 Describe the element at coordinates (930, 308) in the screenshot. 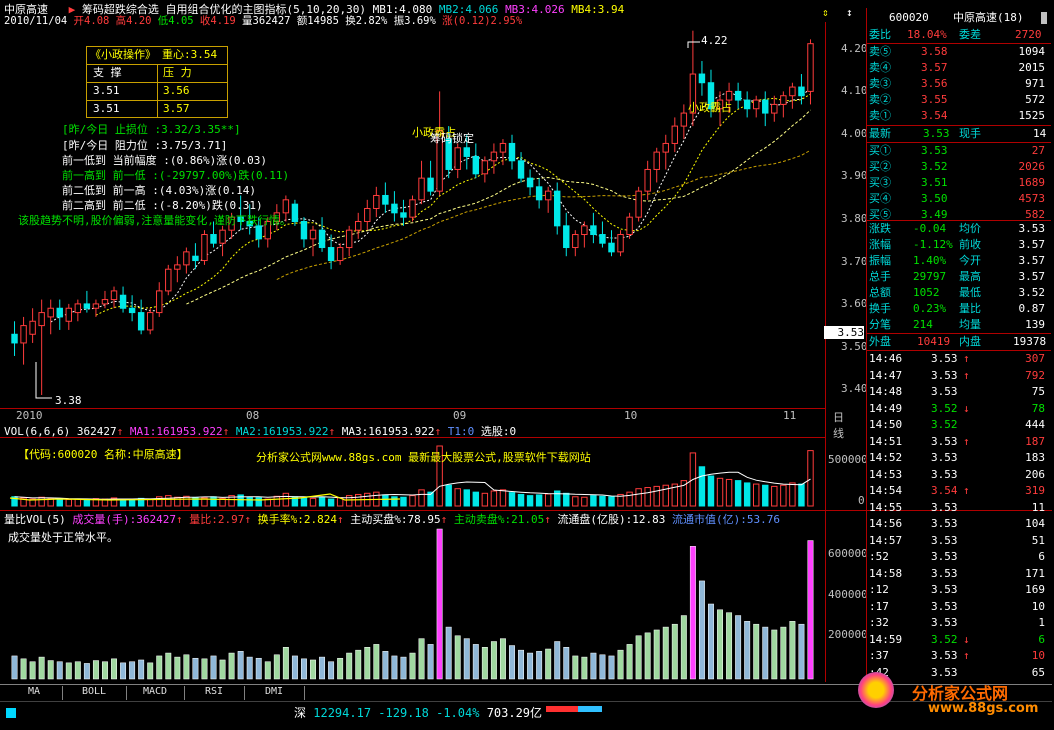

I see `stat-value: 0.23%` at that location.